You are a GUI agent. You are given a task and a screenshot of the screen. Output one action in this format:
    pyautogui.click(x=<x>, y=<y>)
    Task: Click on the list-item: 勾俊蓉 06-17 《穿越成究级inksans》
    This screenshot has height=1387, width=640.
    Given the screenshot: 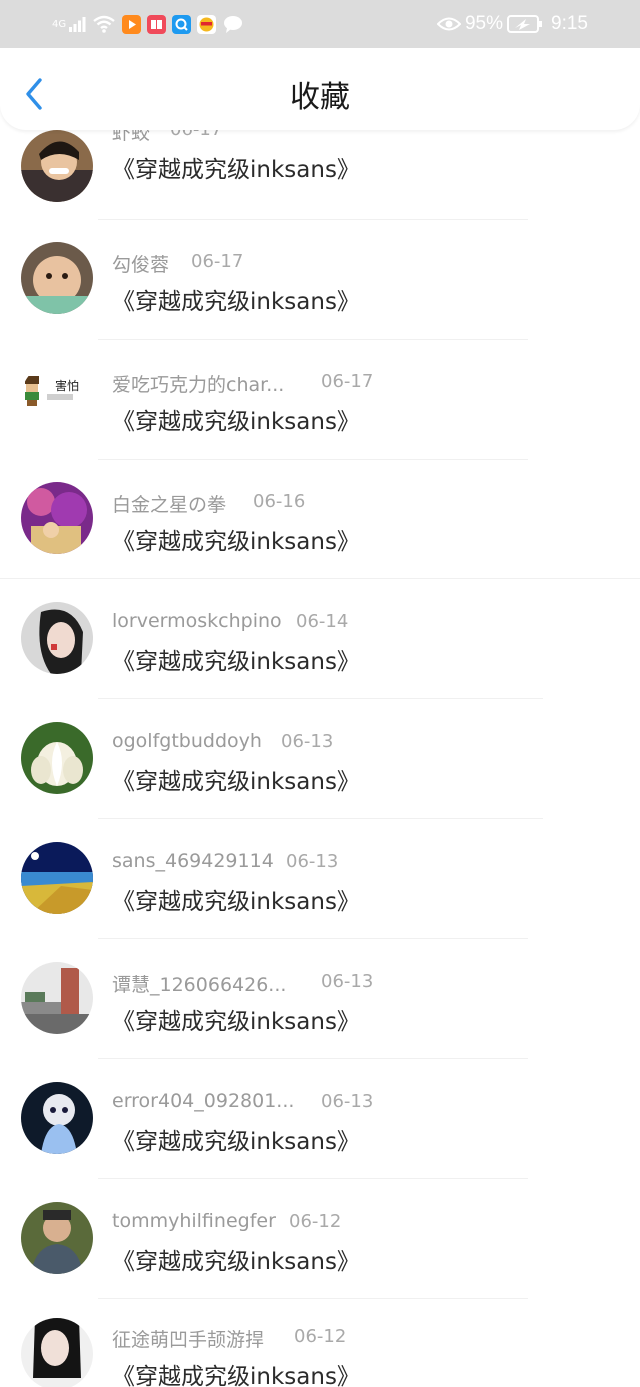 What is the action you would take?
    pyautogui.click(x=320, y=298)
    